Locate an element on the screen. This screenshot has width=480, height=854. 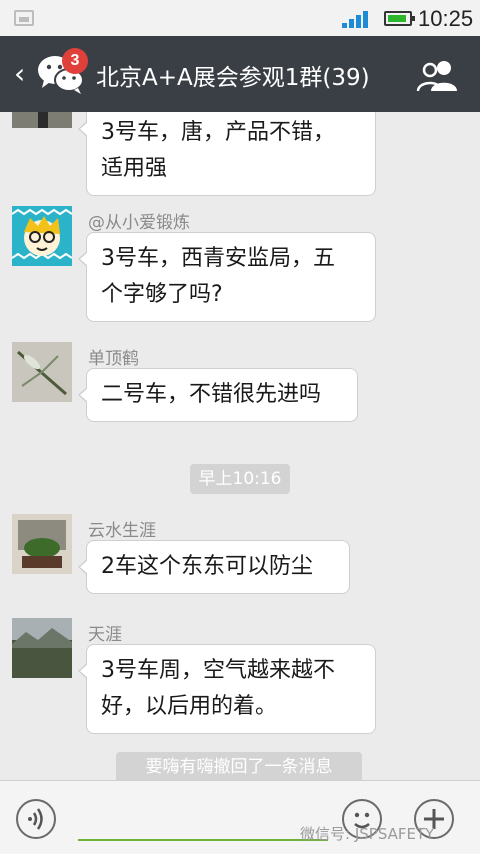
message-bubble: 2车这个东东可以防尘 is located at coordinates (214, 567).